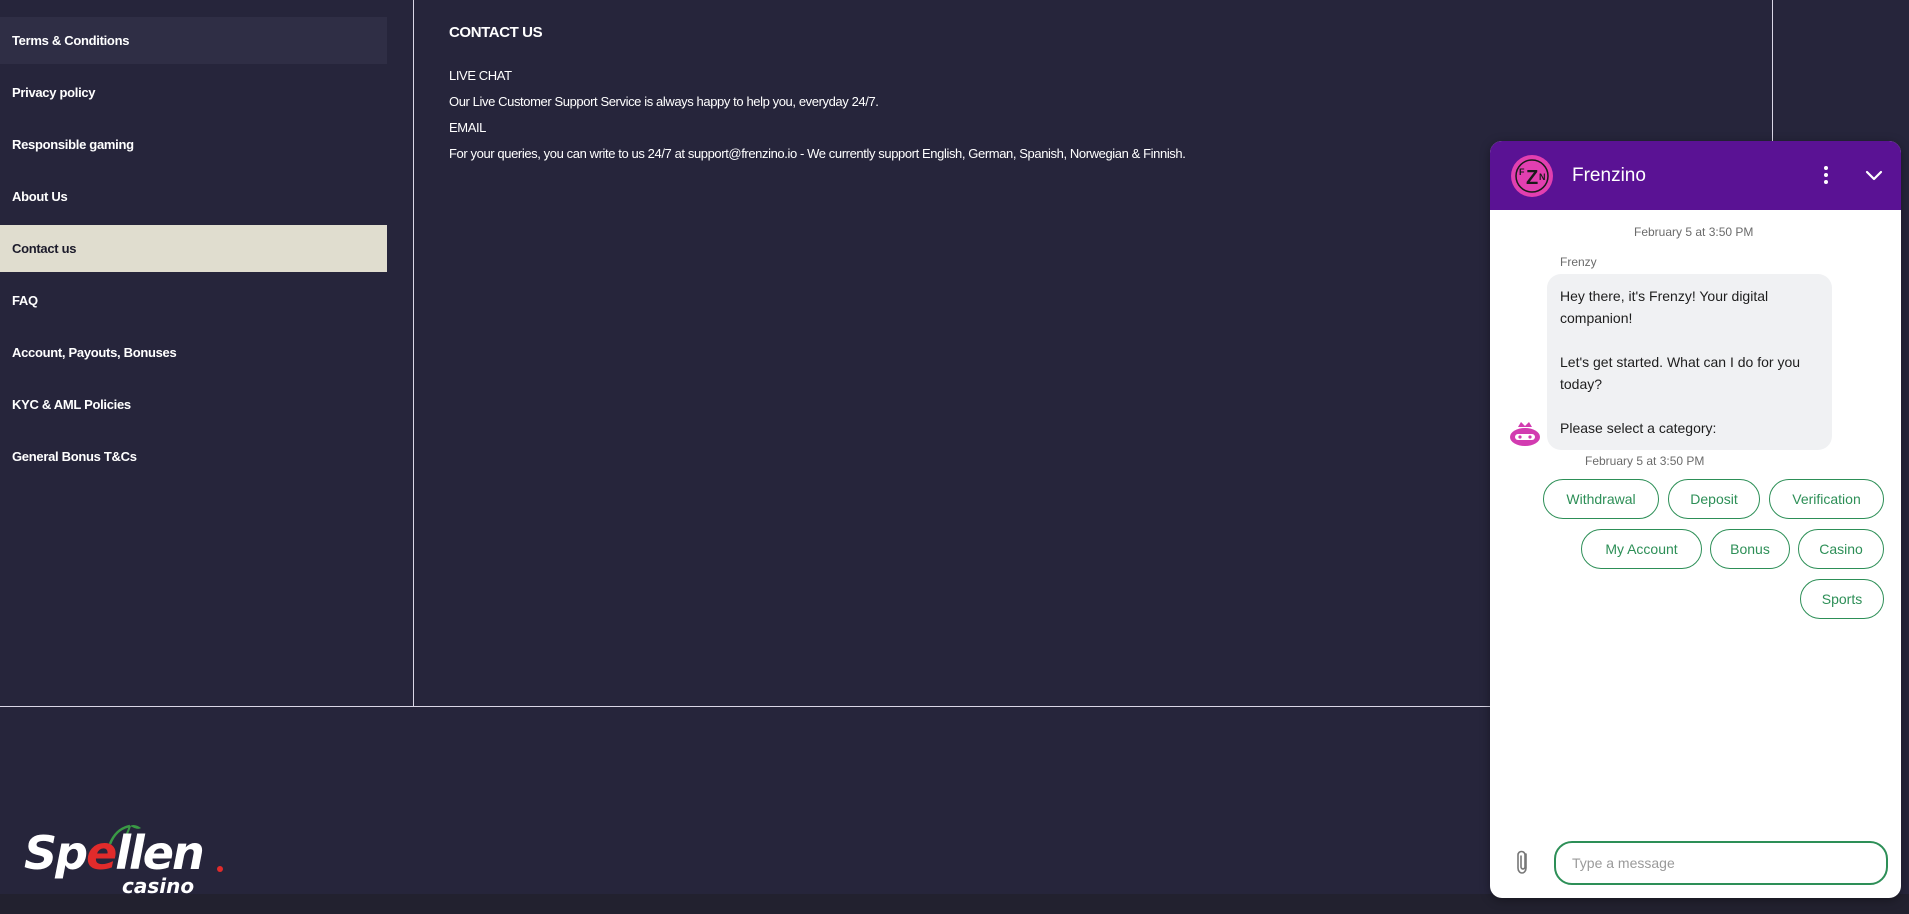 The width and height of the screenshot is (1909, 914). Describe the element at coordinates (220, 869) in the screenshot. I see `logo-dot` at that location.